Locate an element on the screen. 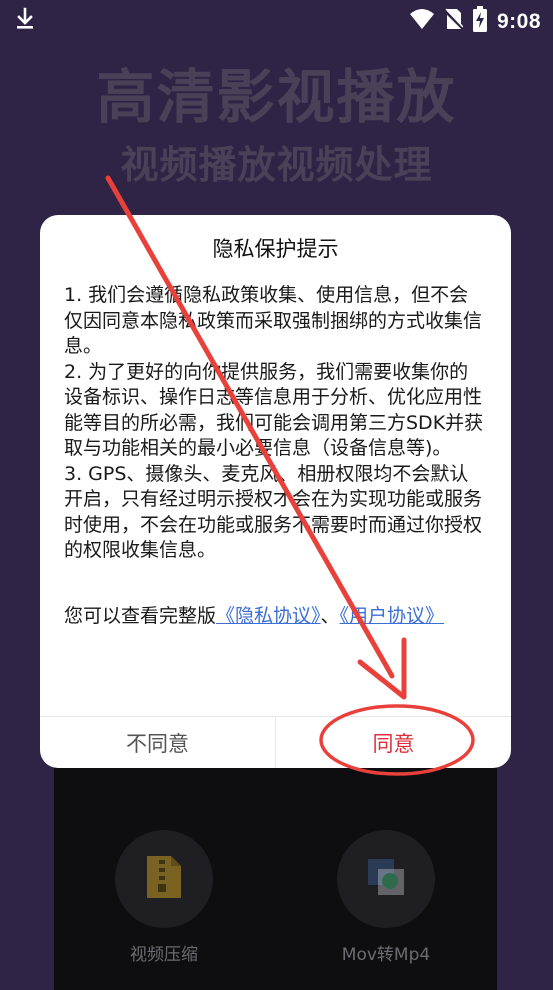 The image size is (553, 990). tool-label: Mov转Mp4 is located at coordinates (386, 955).